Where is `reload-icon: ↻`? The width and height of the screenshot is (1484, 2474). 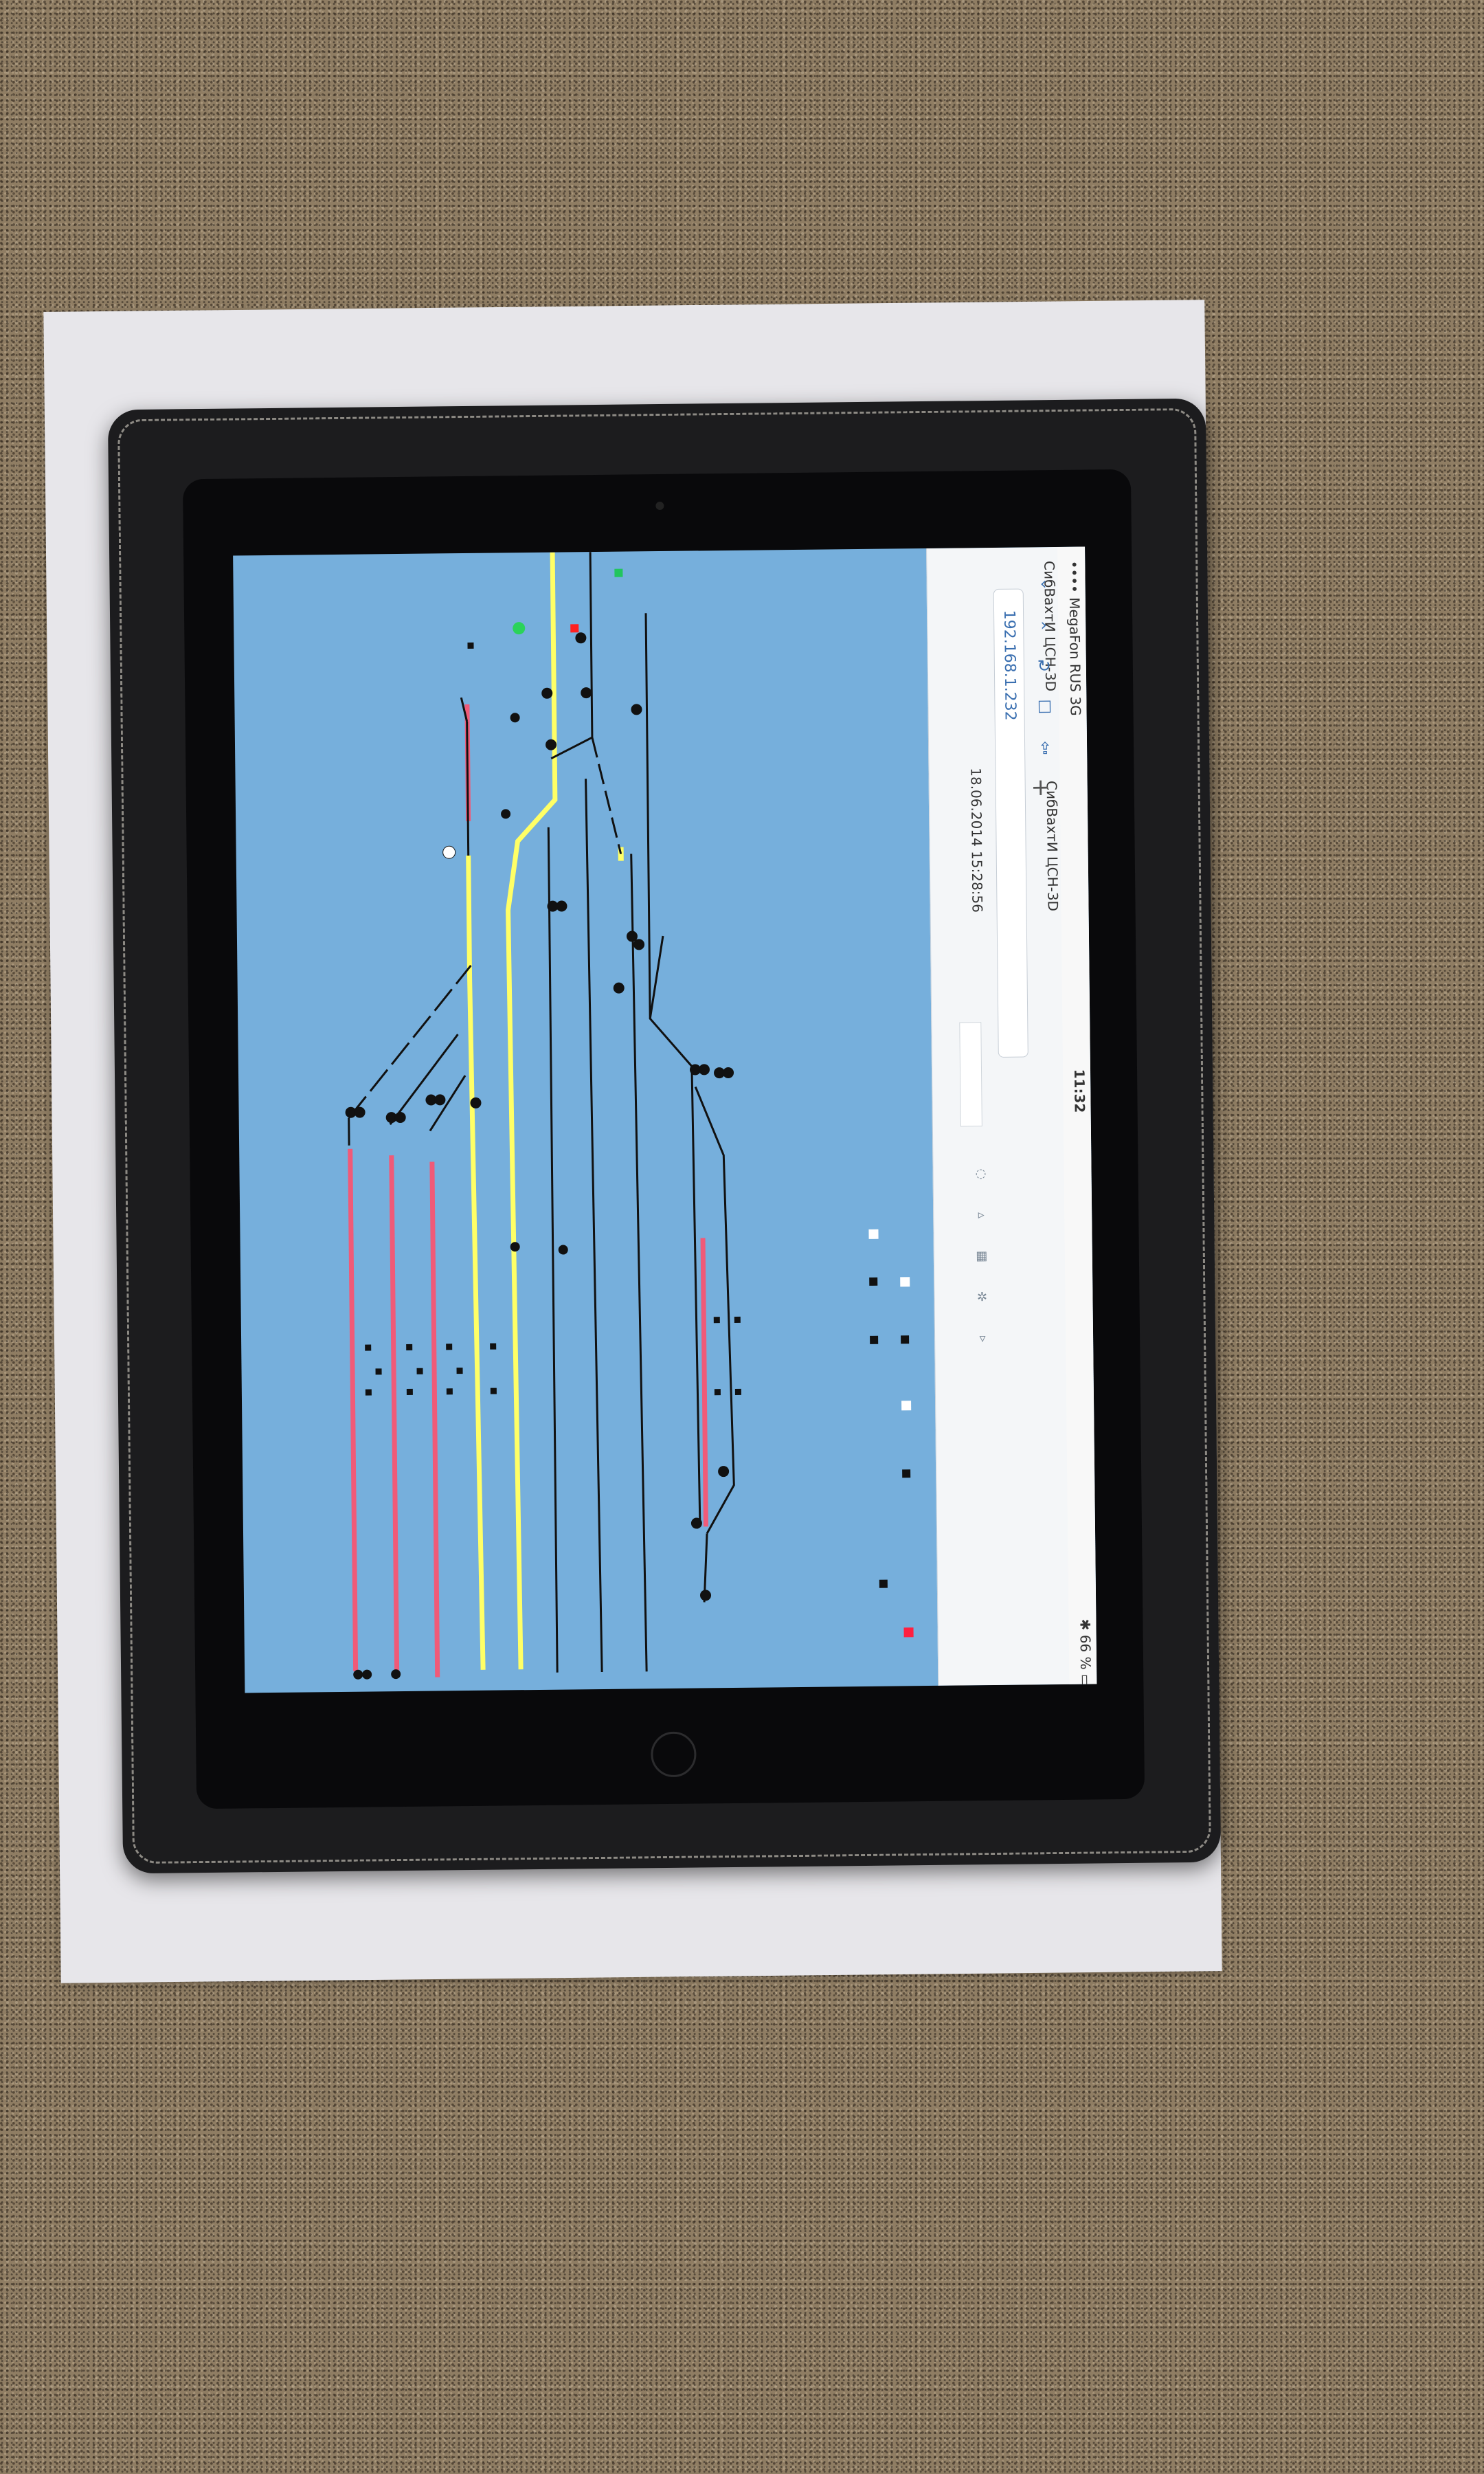 reload-icon: ↻ is located at coordinates (1044, 666).